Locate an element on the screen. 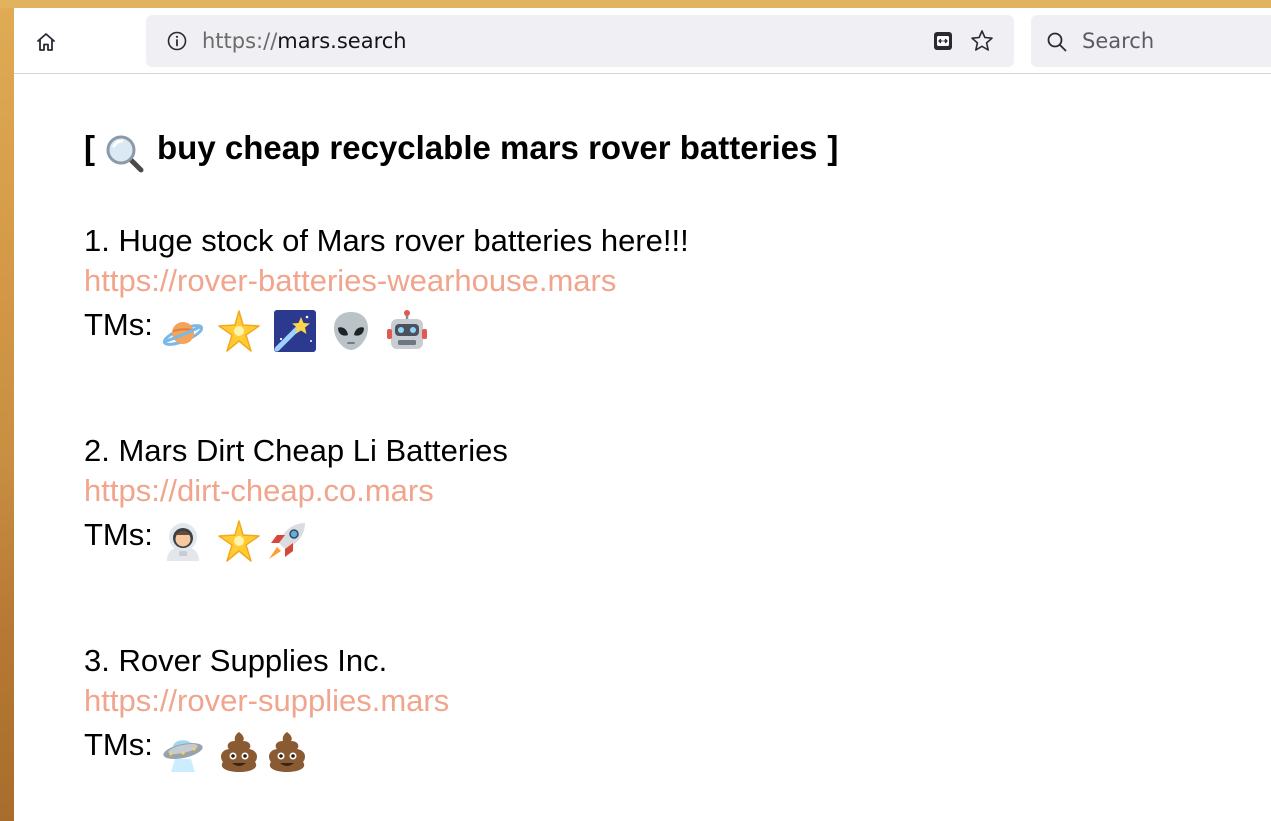 This screenshot has width=1271, height=821. info-icon is located at coordinates (177, 41).